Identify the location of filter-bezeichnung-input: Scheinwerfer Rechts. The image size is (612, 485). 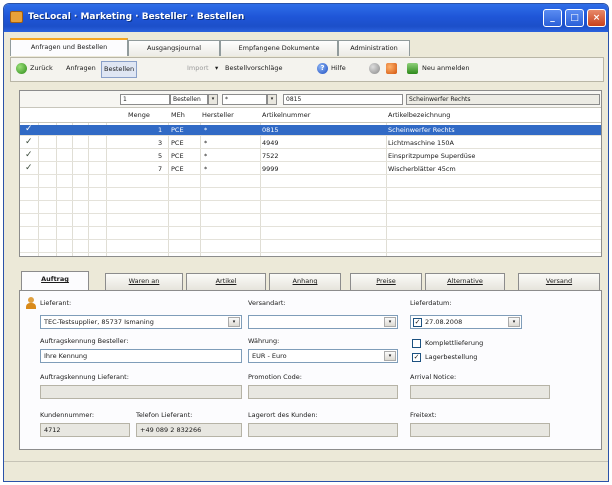
(503, 99).